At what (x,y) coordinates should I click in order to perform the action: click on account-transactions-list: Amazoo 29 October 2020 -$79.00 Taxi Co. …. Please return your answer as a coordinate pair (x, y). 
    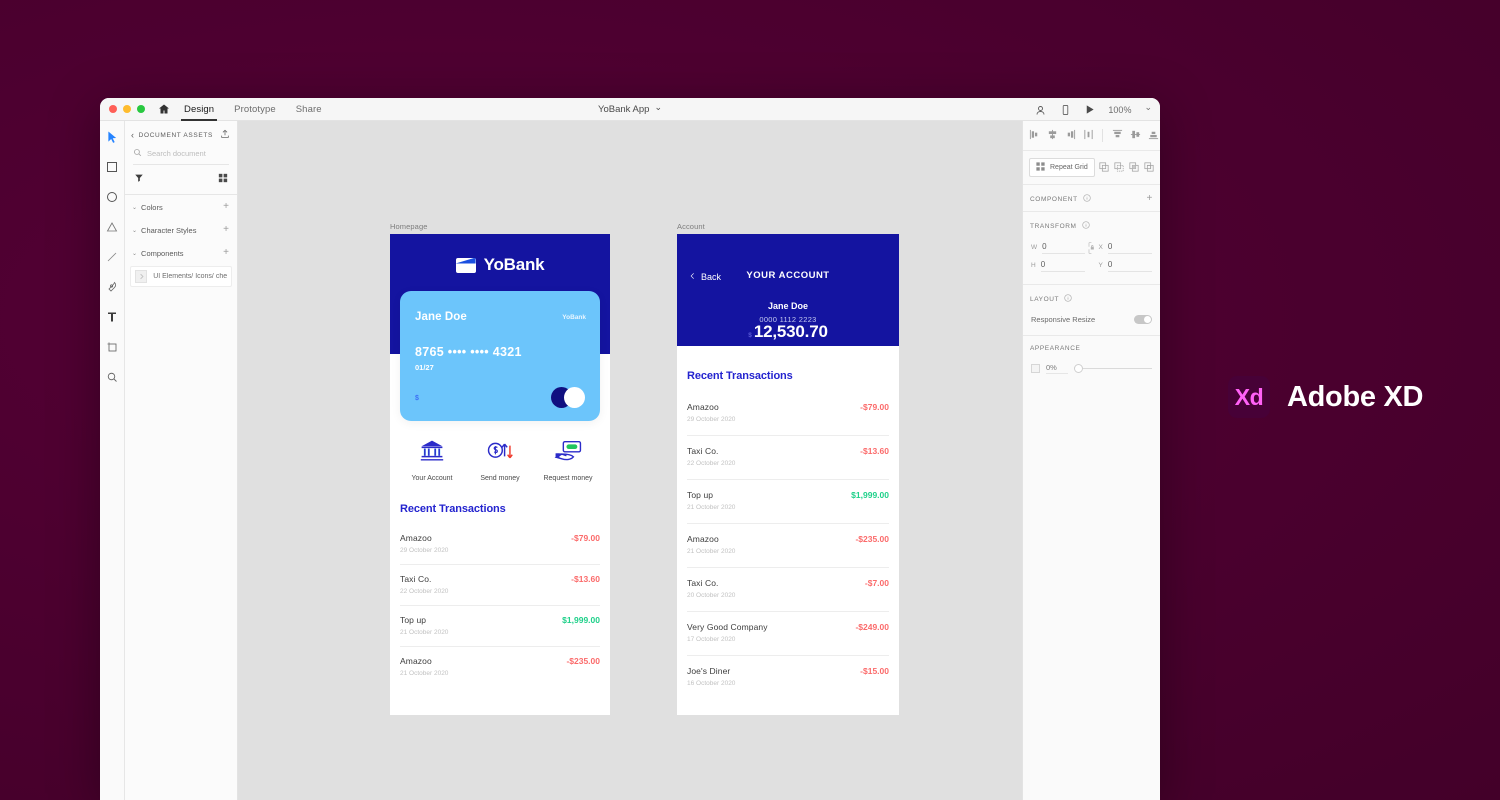
    Looking at the image, I should click on (788, 545).